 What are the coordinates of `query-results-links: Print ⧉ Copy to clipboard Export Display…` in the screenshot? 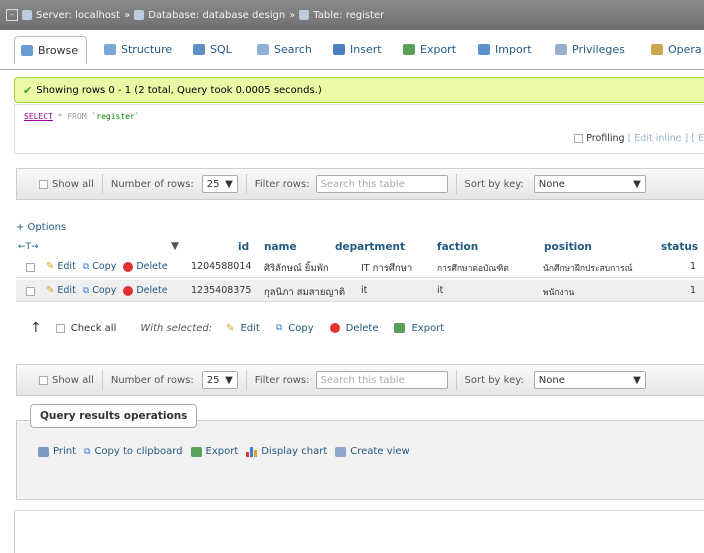 It's located at (224, 451).